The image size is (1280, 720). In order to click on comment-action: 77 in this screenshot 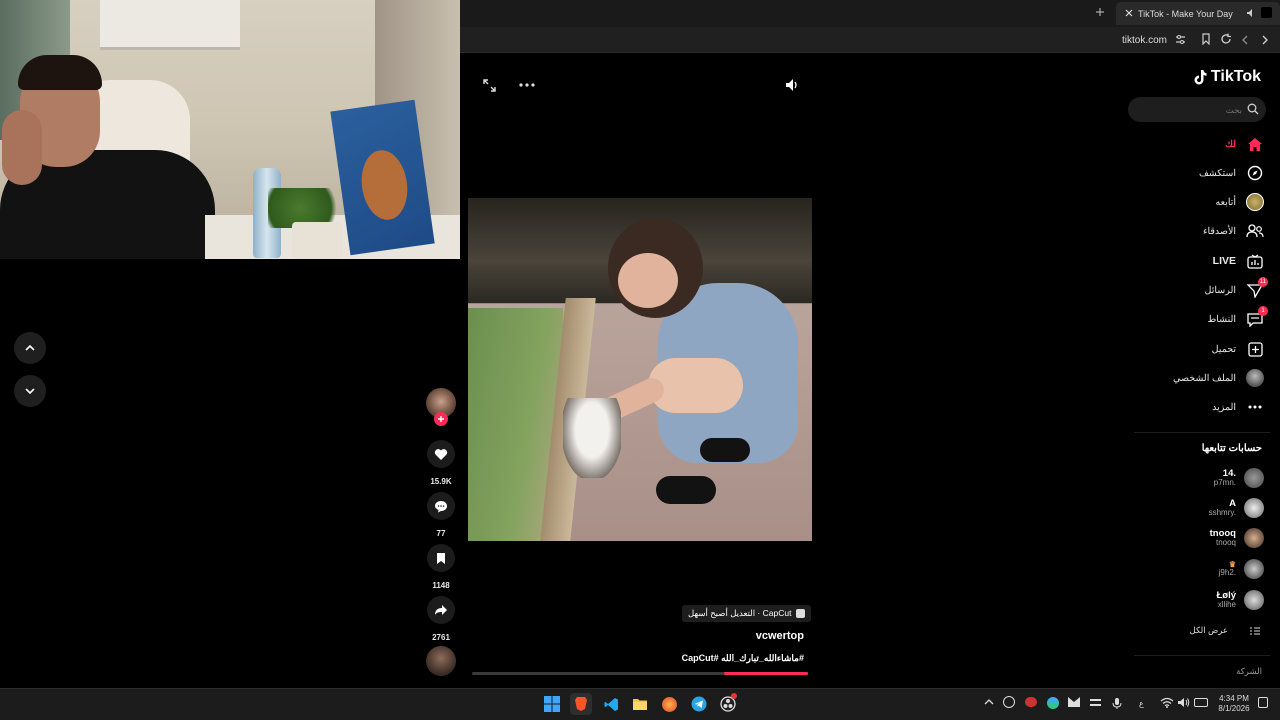, I will do `click(441, 515)`.